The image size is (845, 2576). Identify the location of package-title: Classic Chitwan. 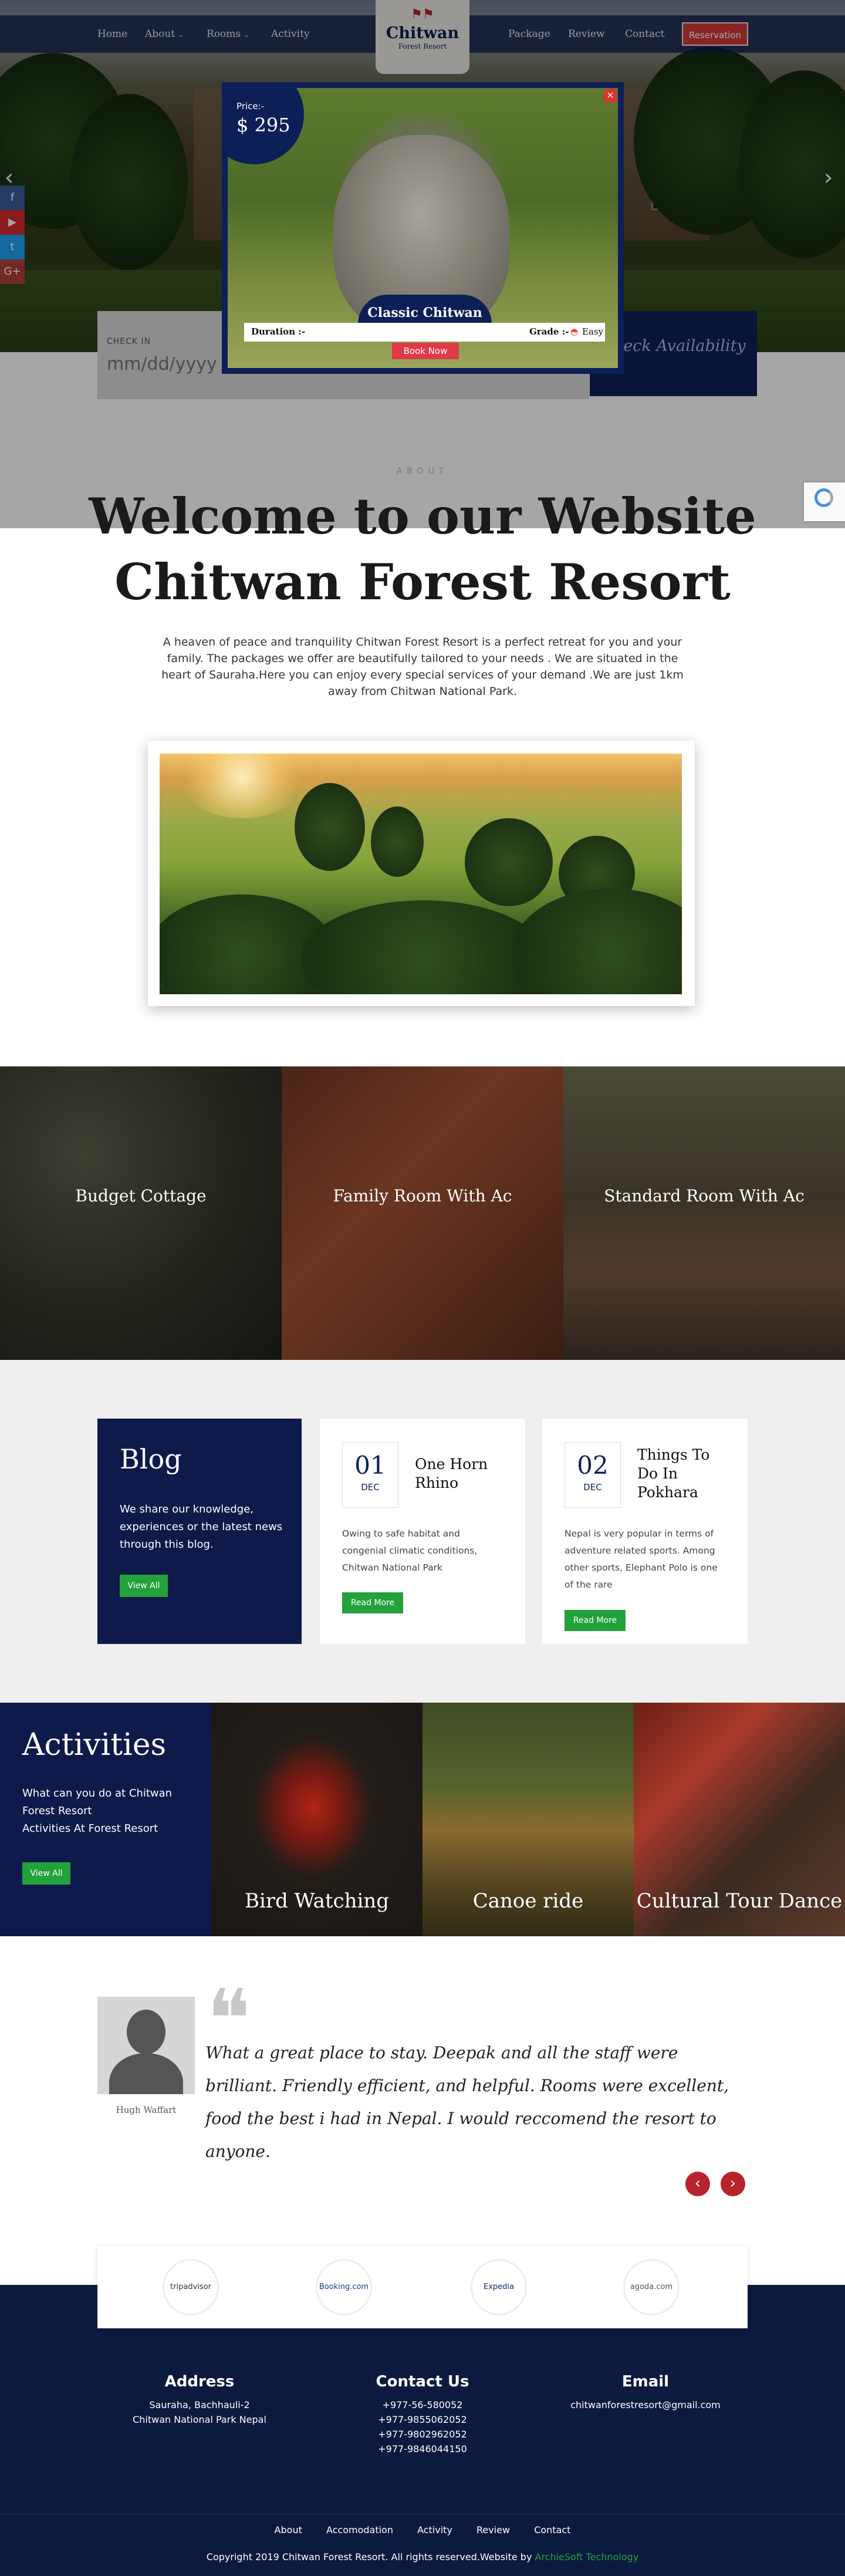
(425, 309).